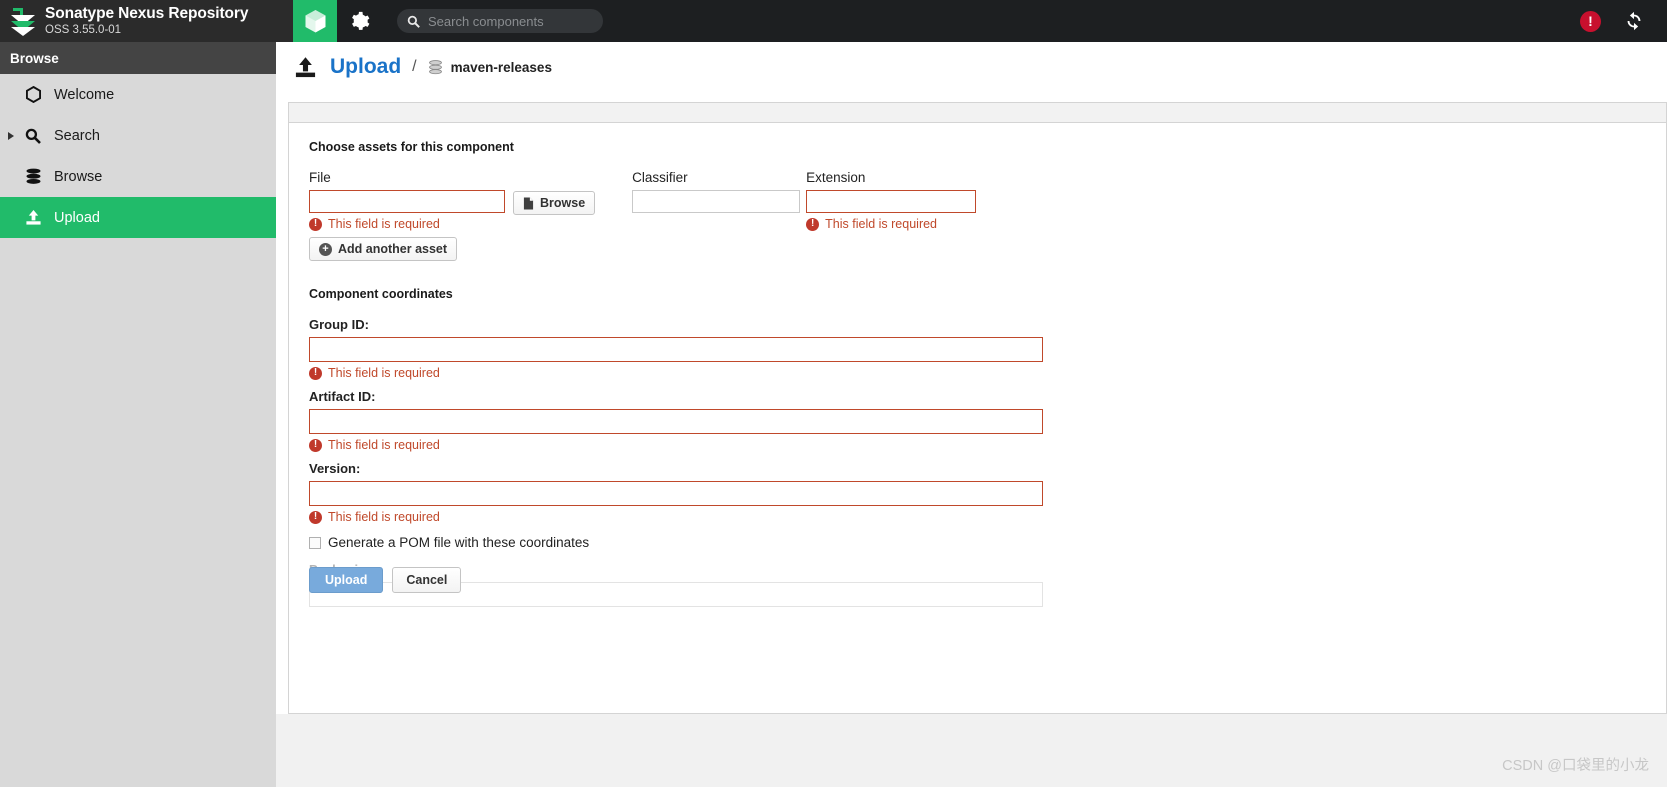  I want to click on brand-version: OSS 3.55.0-01, so click(83, 30).